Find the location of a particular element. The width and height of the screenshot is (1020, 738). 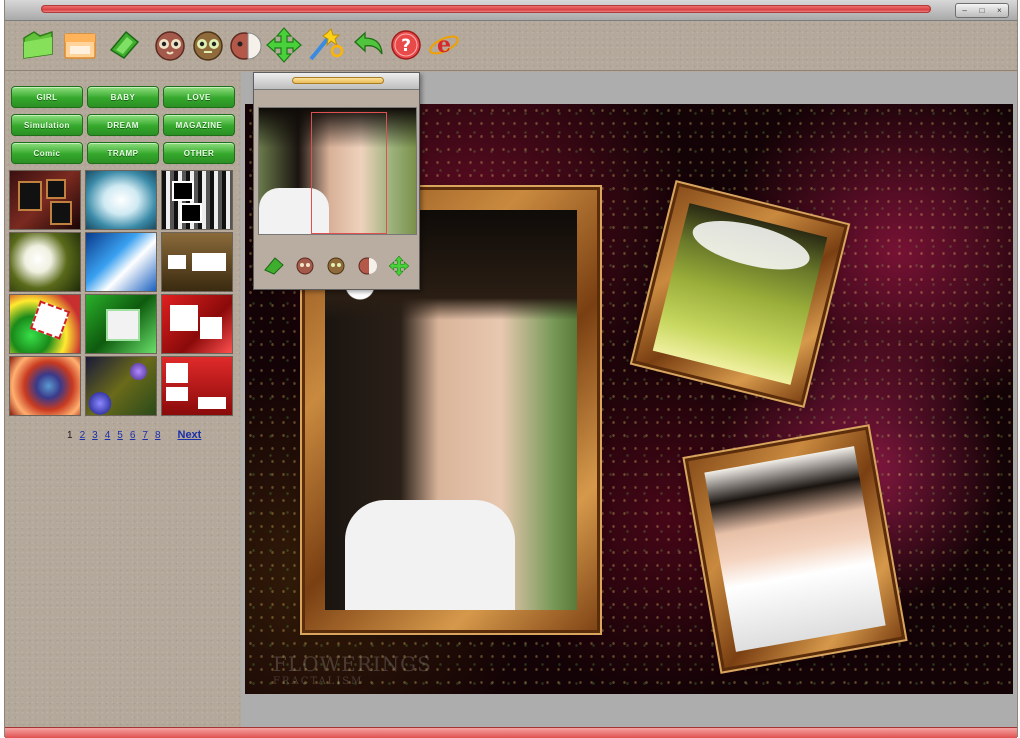

face-tool-1-button is located at coordinates (170, 45).